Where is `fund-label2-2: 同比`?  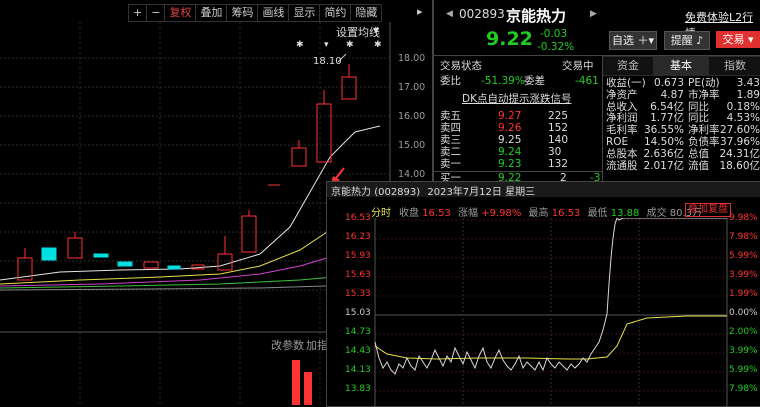
fund-label2-2: 同比 is located at coordinates (698, 106).